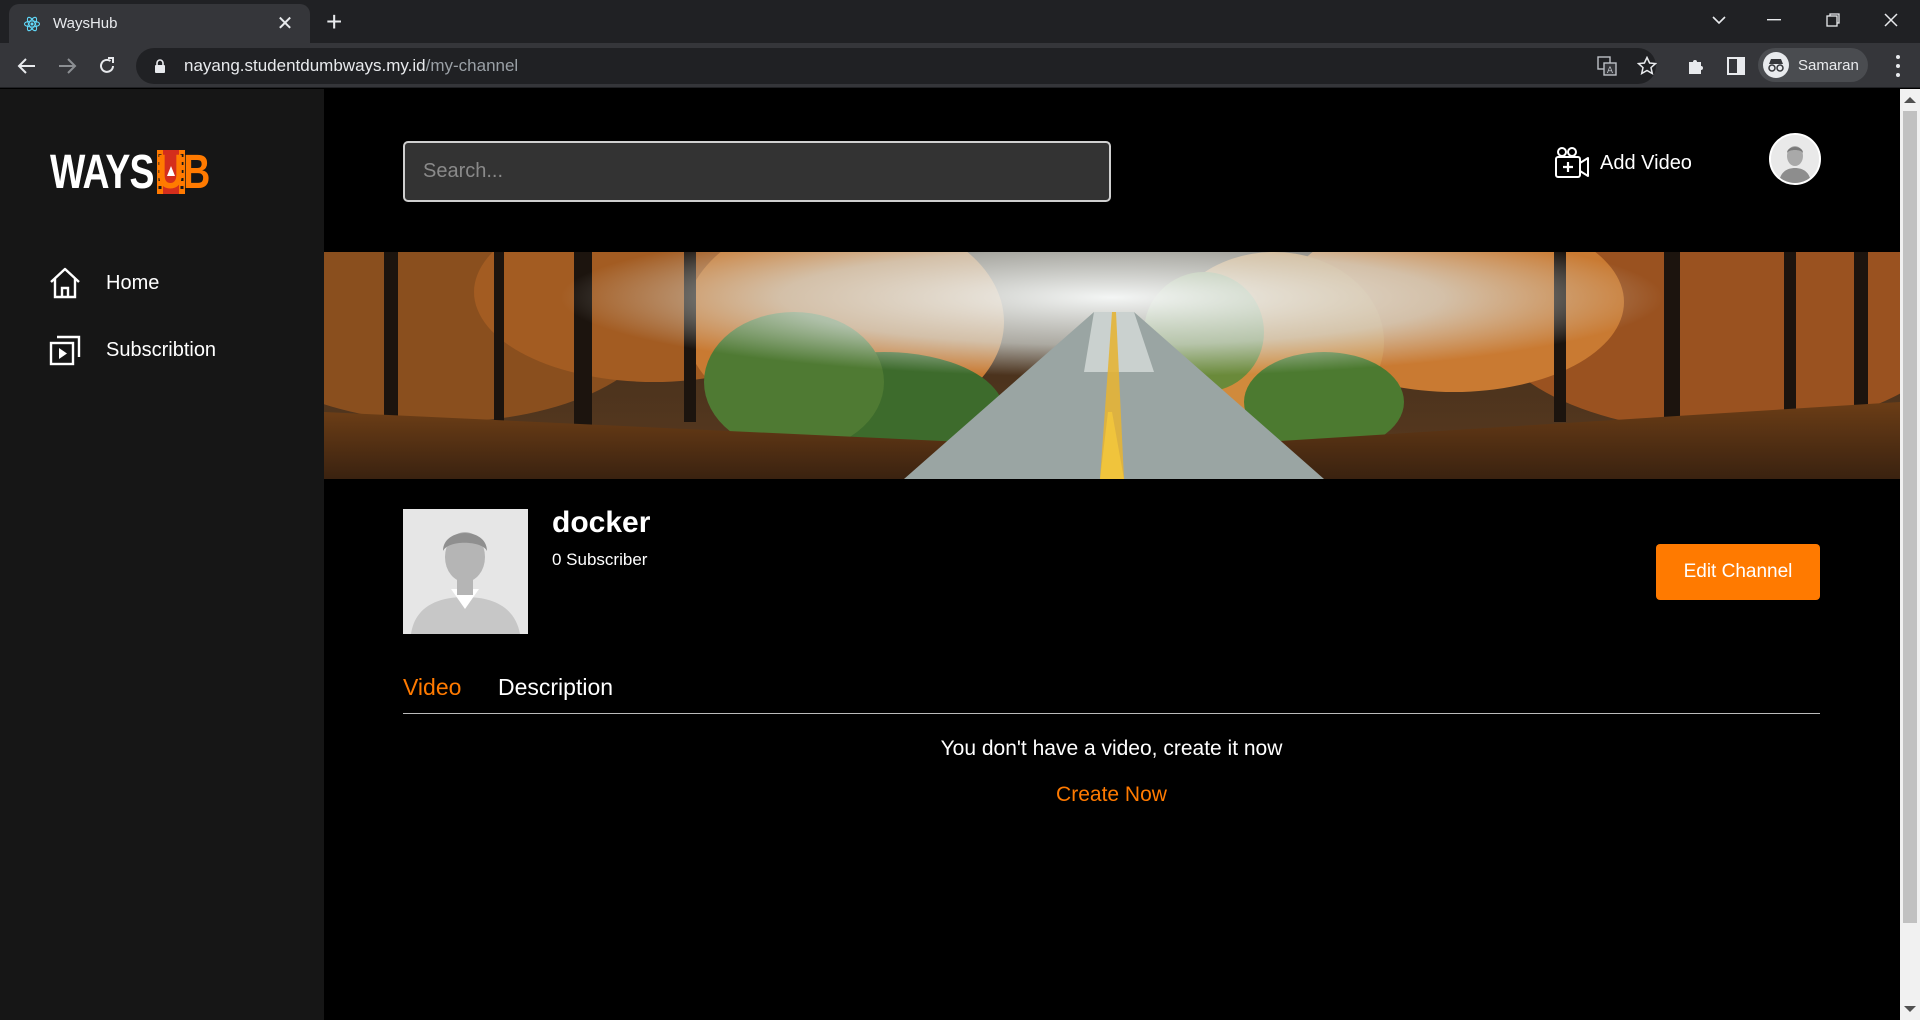 The width and height of the screenshot is (1920, 1020). I want to click on subscription-icon, so click(65, 350).